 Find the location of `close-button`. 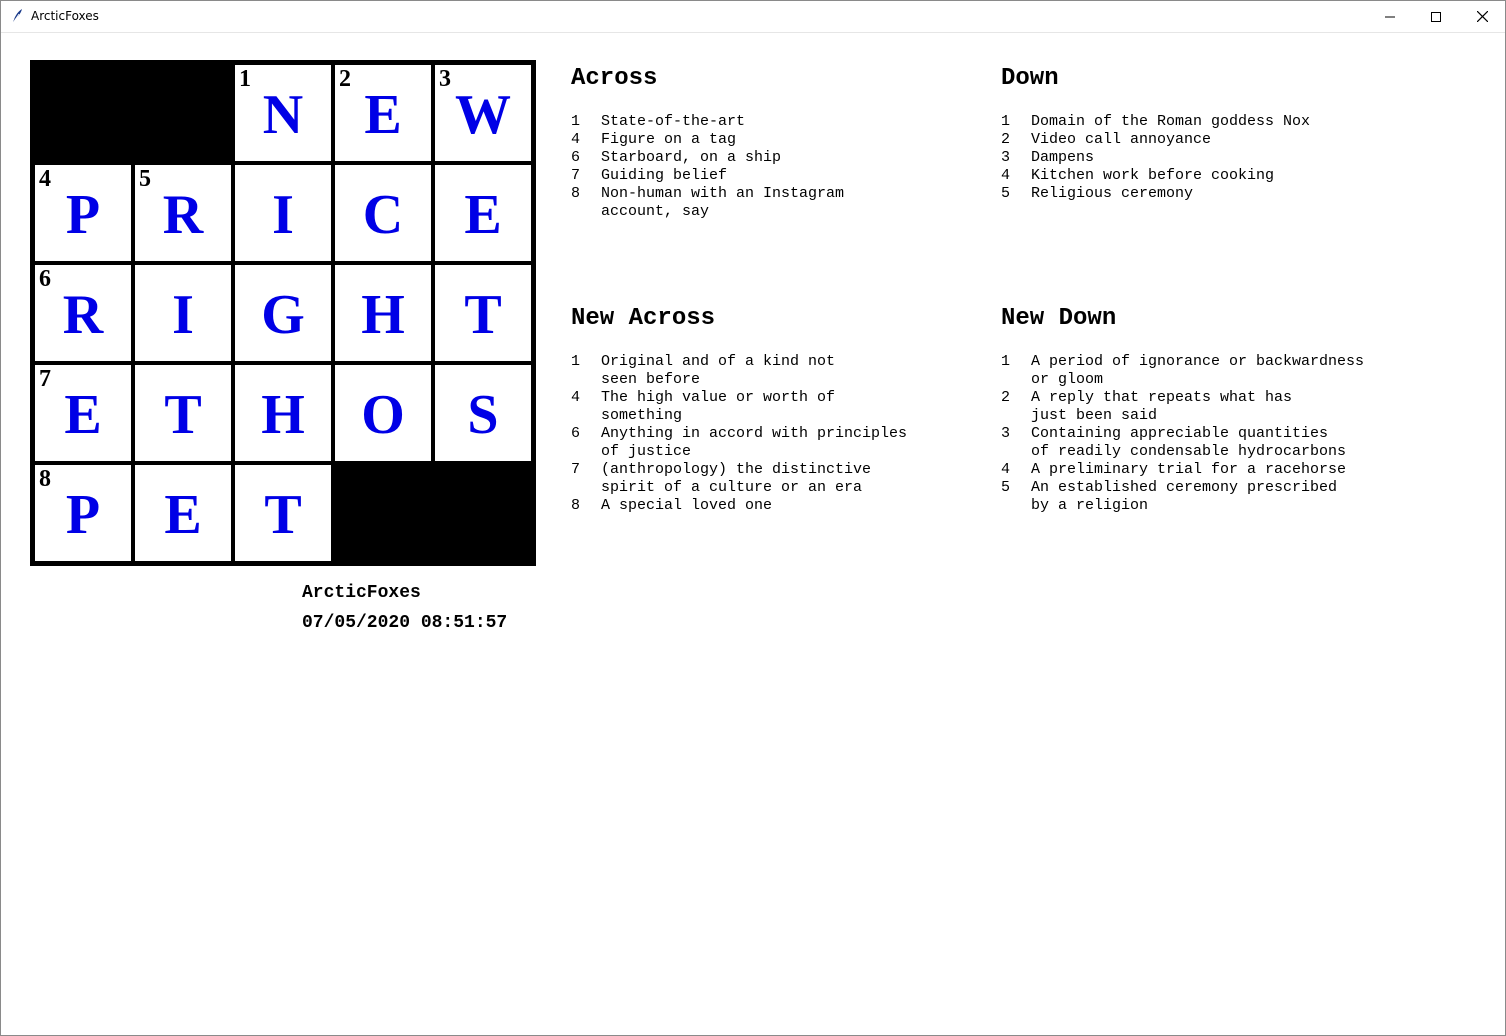

close-button is located at coordinates (1482, 16).